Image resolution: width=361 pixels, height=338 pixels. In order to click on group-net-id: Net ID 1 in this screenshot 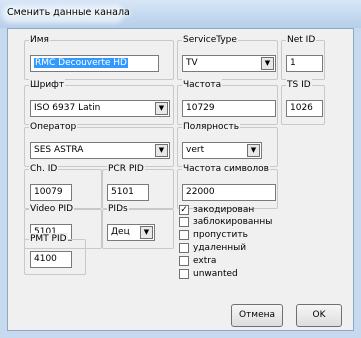, I will do `click(303, 57)`.